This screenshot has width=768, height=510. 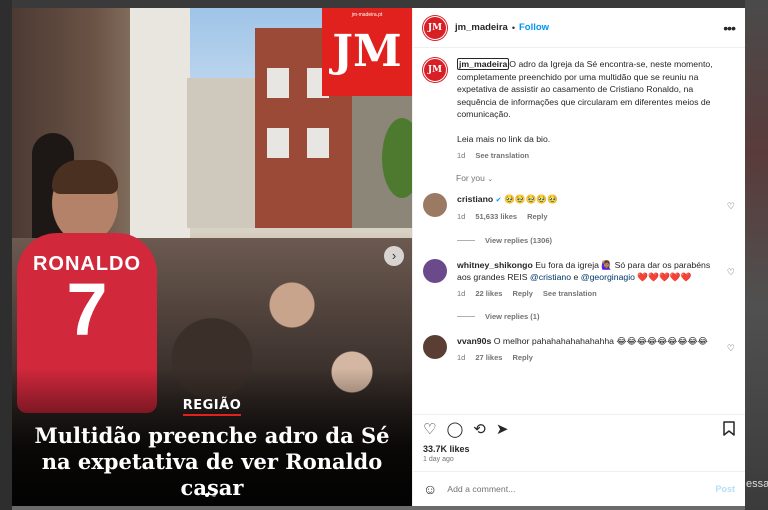 What do you see at coordinates (160, 130) in the screenshot?
I see `white-wall` at bounding box center [160, 130].